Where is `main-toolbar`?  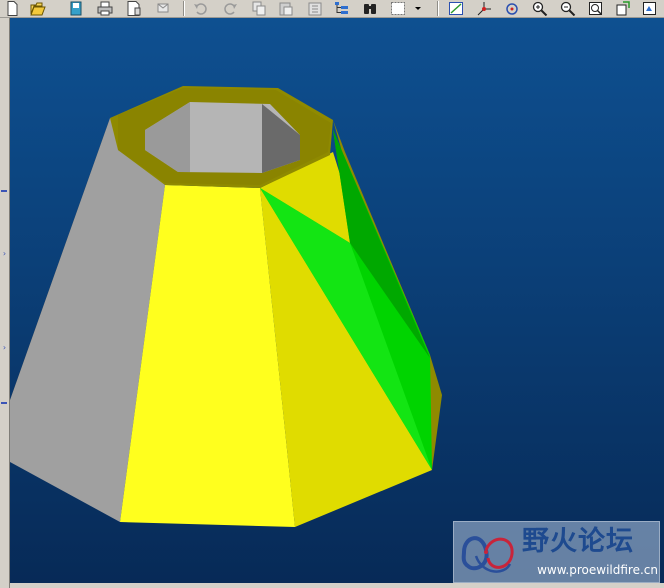
main-toolbar is located at coordinates (332, 9).